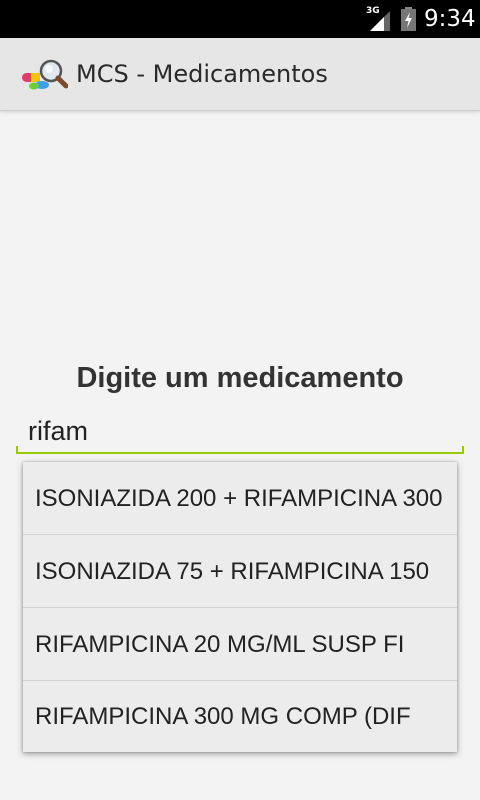  I want to click on suggestion-item: ISONIAZIDA 200 + RIFAMPICINA 300, so click(240, 498).